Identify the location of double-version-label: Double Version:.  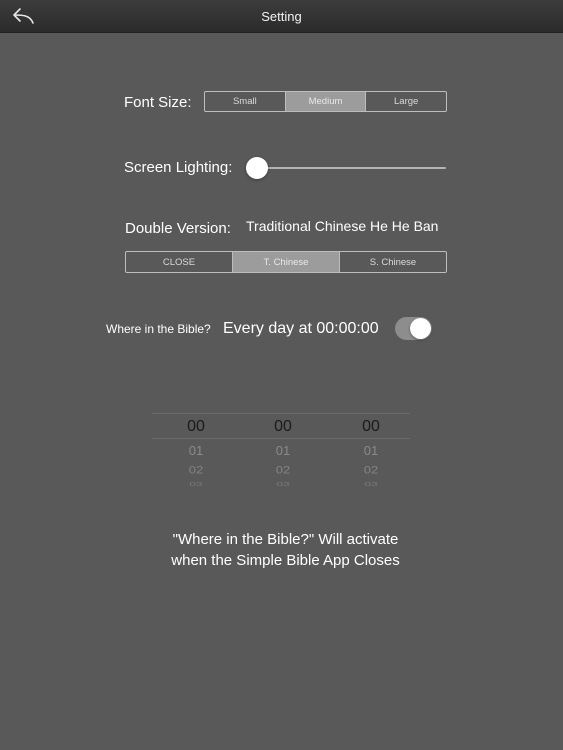
(178, 228).